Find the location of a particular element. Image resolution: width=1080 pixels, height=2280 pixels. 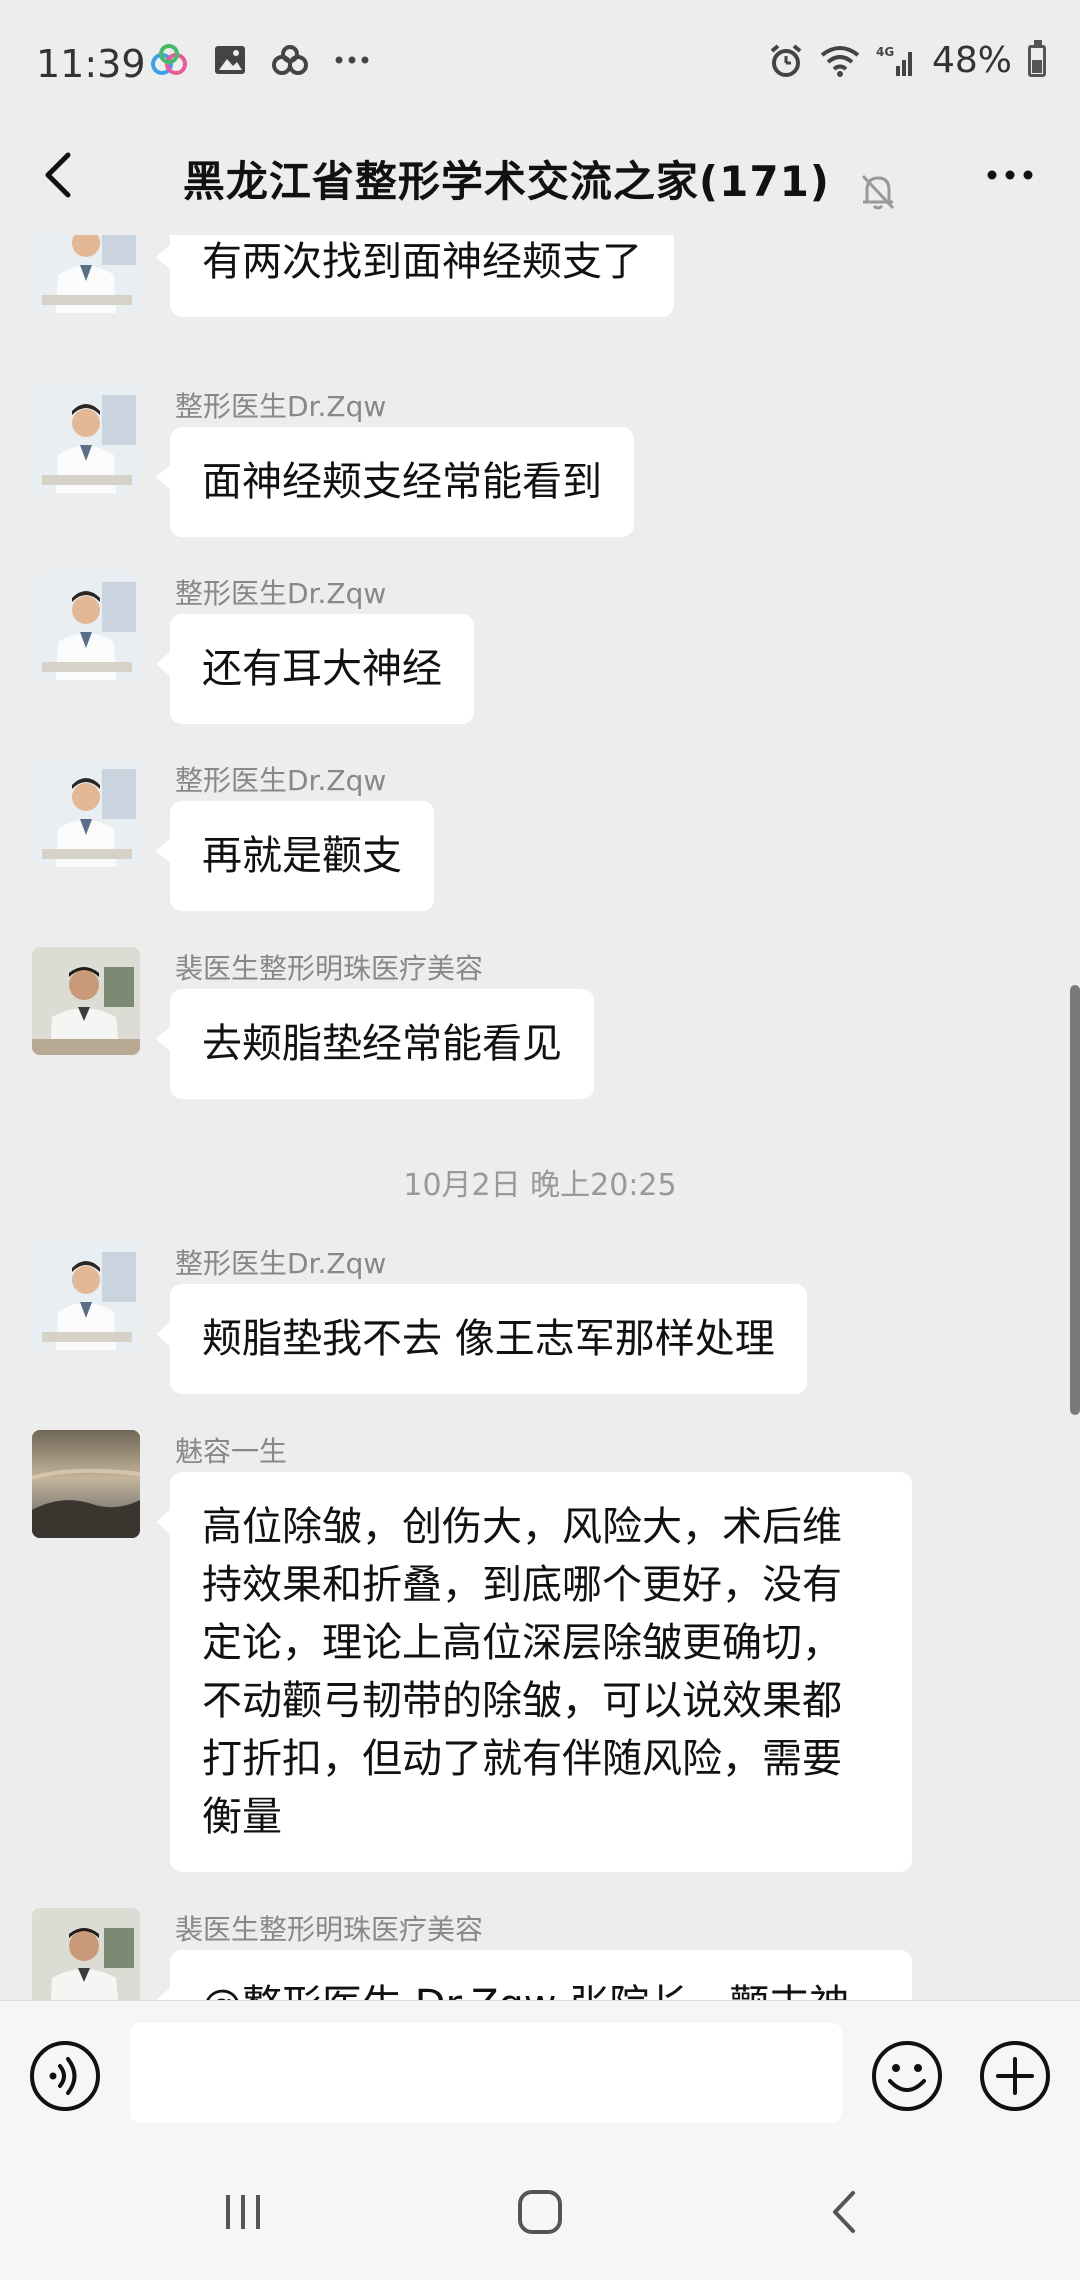

home-icon is located at coordinates (540, 2212).